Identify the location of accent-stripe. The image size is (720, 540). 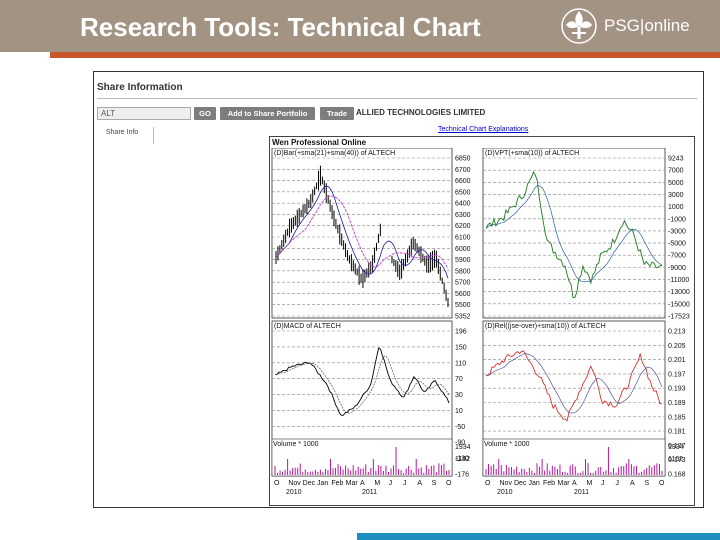
(385, 55).